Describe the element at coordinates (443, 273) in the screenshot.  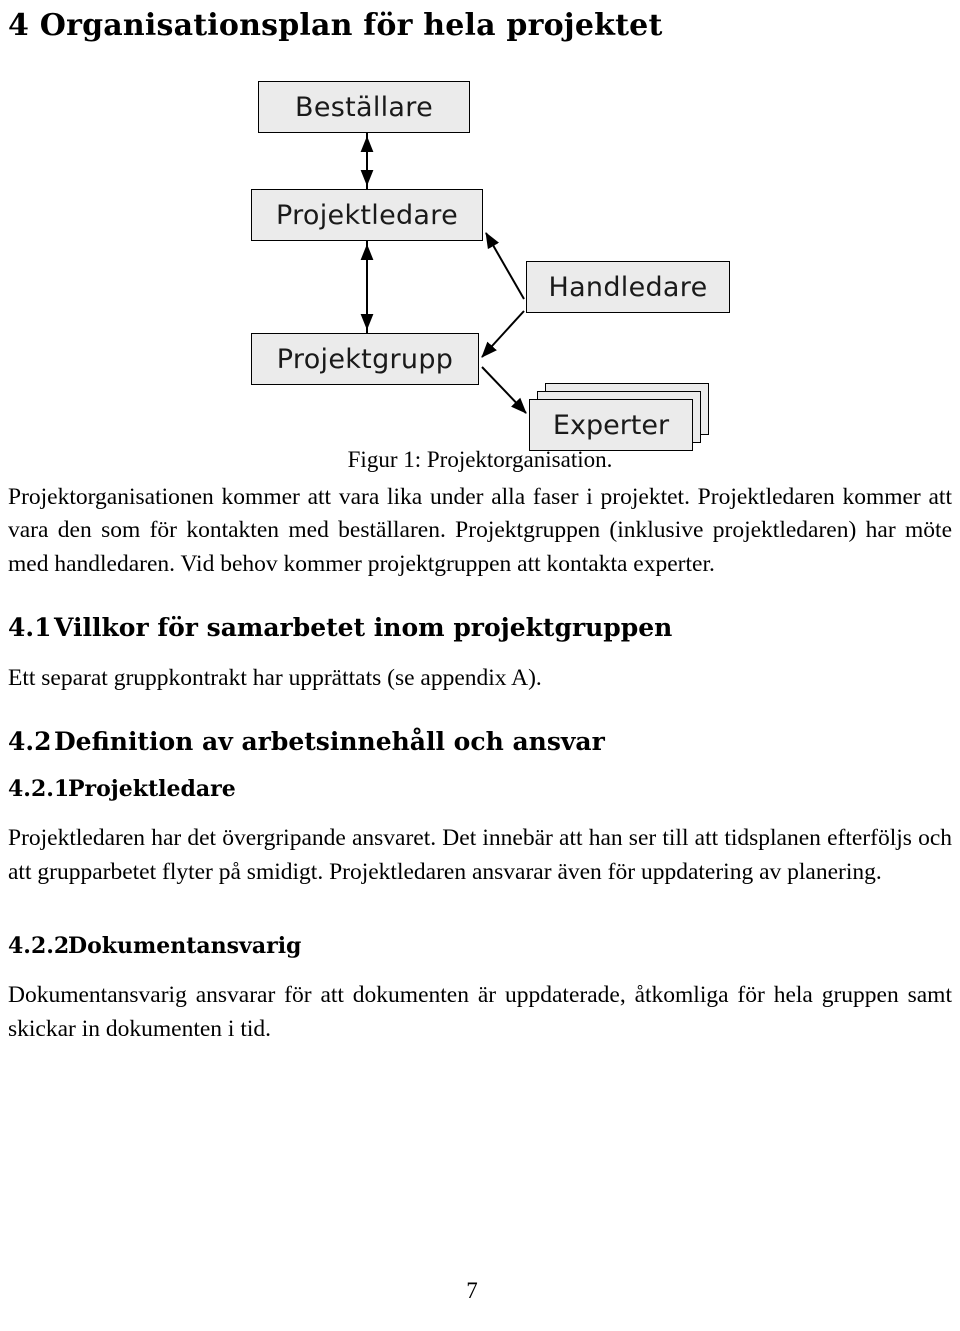
I see `diagram-arrows` at that location.